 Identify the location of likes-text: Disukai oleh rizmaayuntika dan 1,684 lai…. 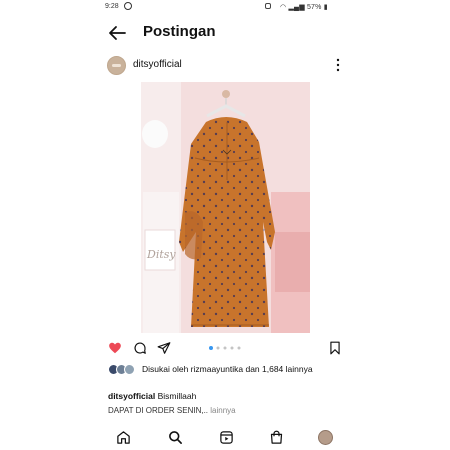
(242, 369).